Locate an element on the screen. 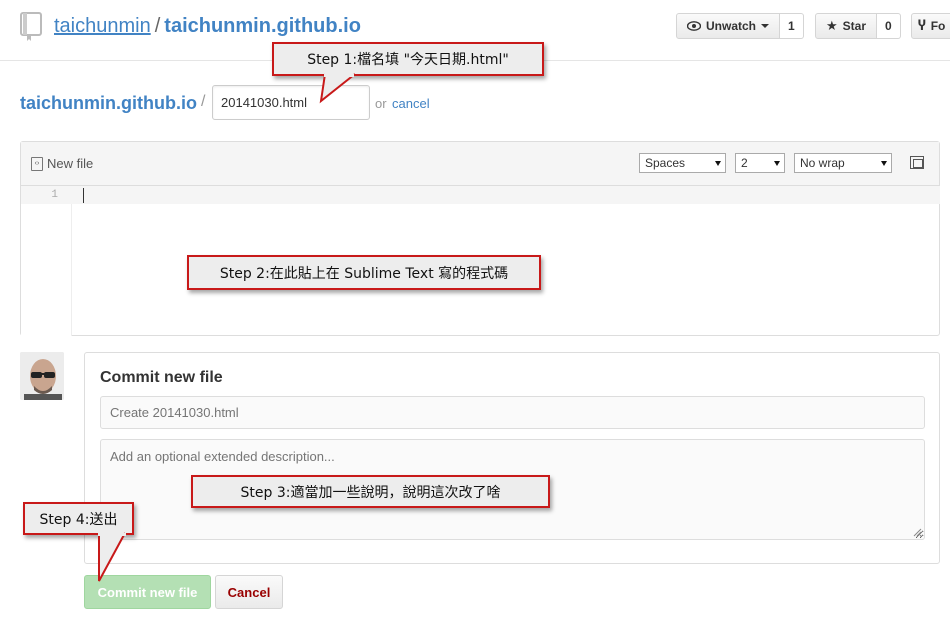 The width and height of the screenshot is (950, 630). repo-title: taichunmin / taichunmin.github.io is located at coordinates (207, 26).